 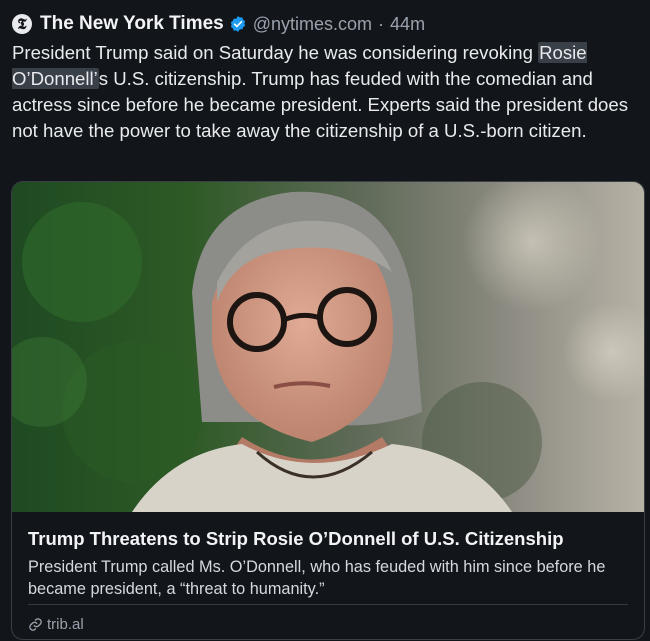 What do you see at coordinates (238, 24) in the screenshot?
I see `verified-badge-icon` at bounding box center [238, 24].